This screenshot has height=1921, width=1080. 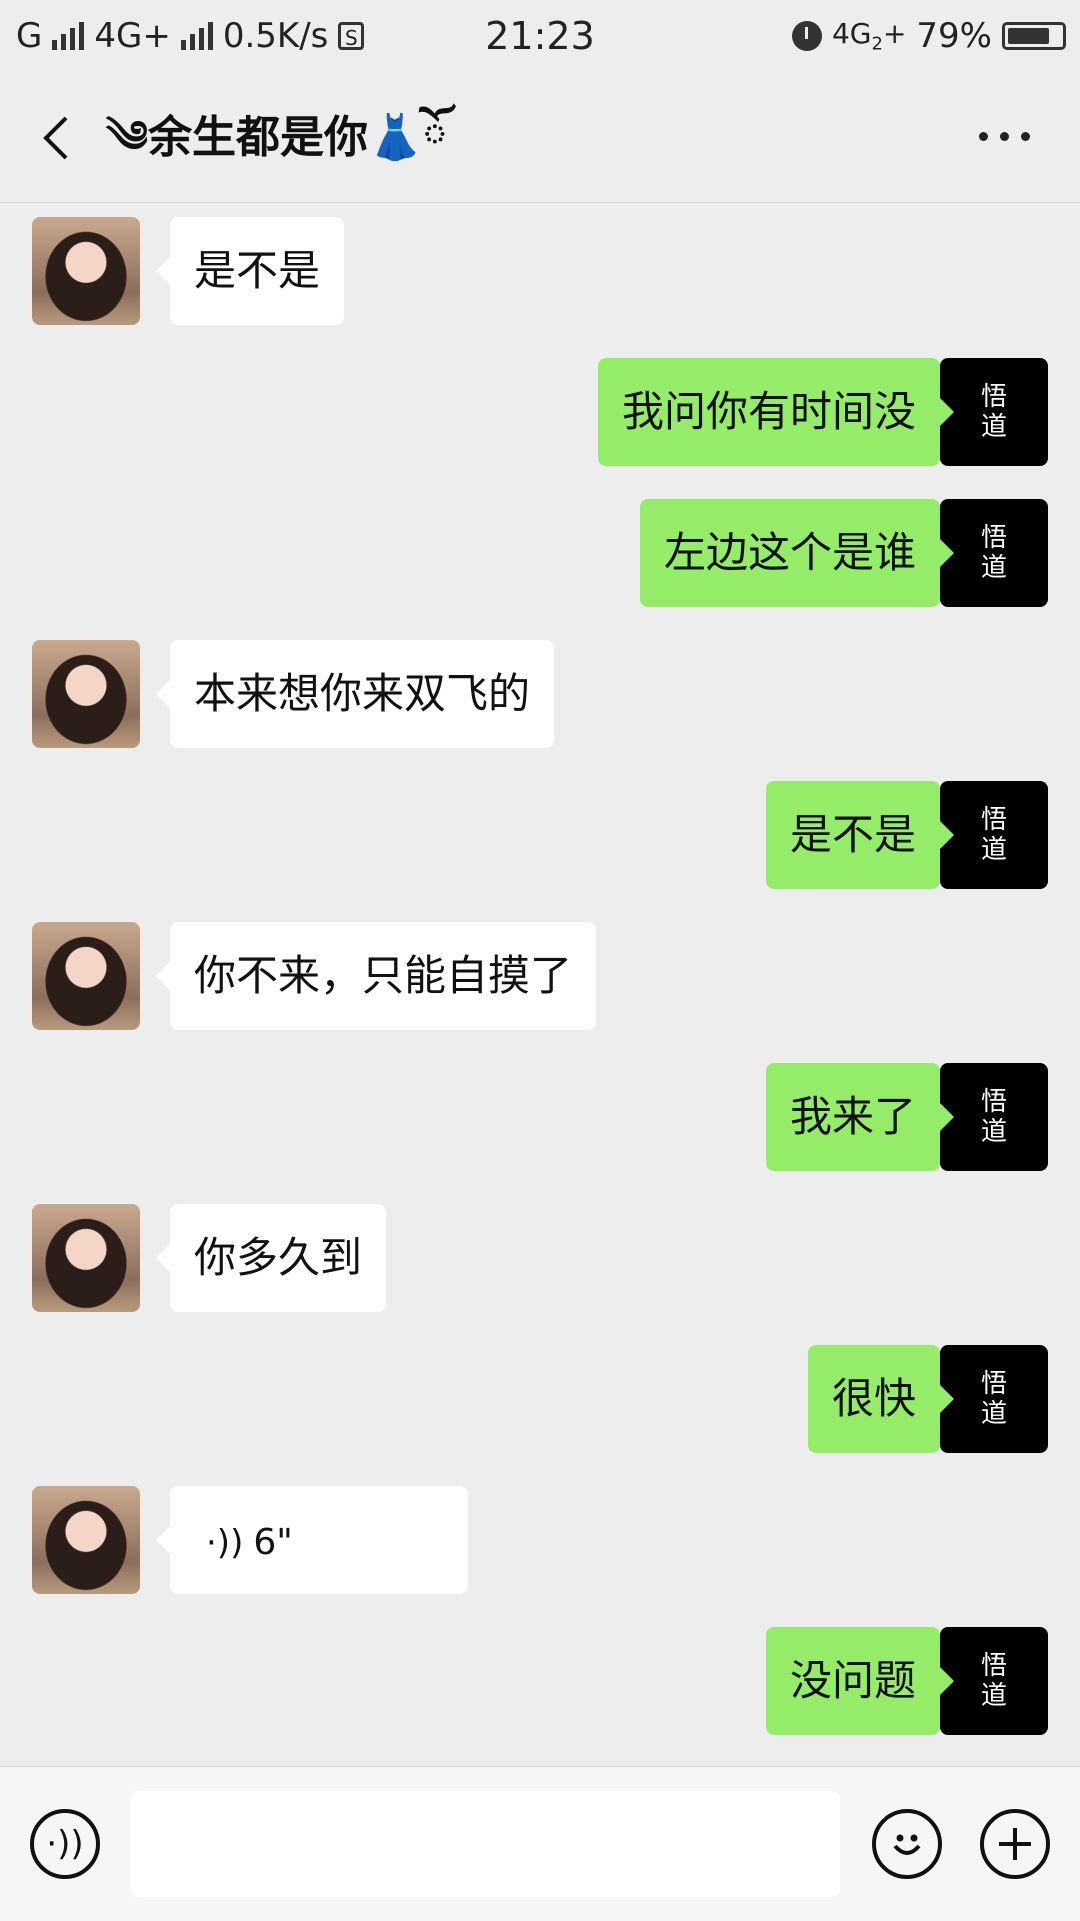 What do you see at coordinates (540, 1117) in the screenshot?
I see `message-row: 悟道 我来了` at bounding box center [540, 1117].